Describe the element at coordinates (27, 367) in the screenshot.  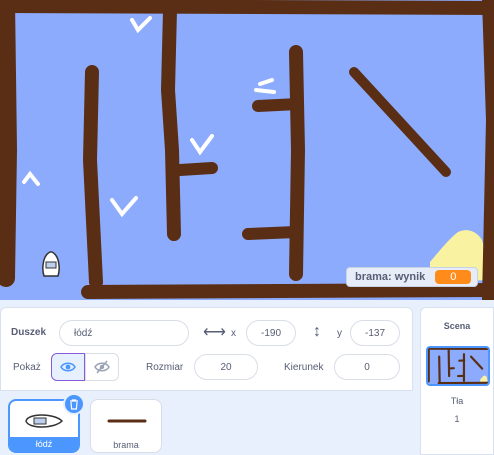
I see `show-label: Pokaż` at that location.